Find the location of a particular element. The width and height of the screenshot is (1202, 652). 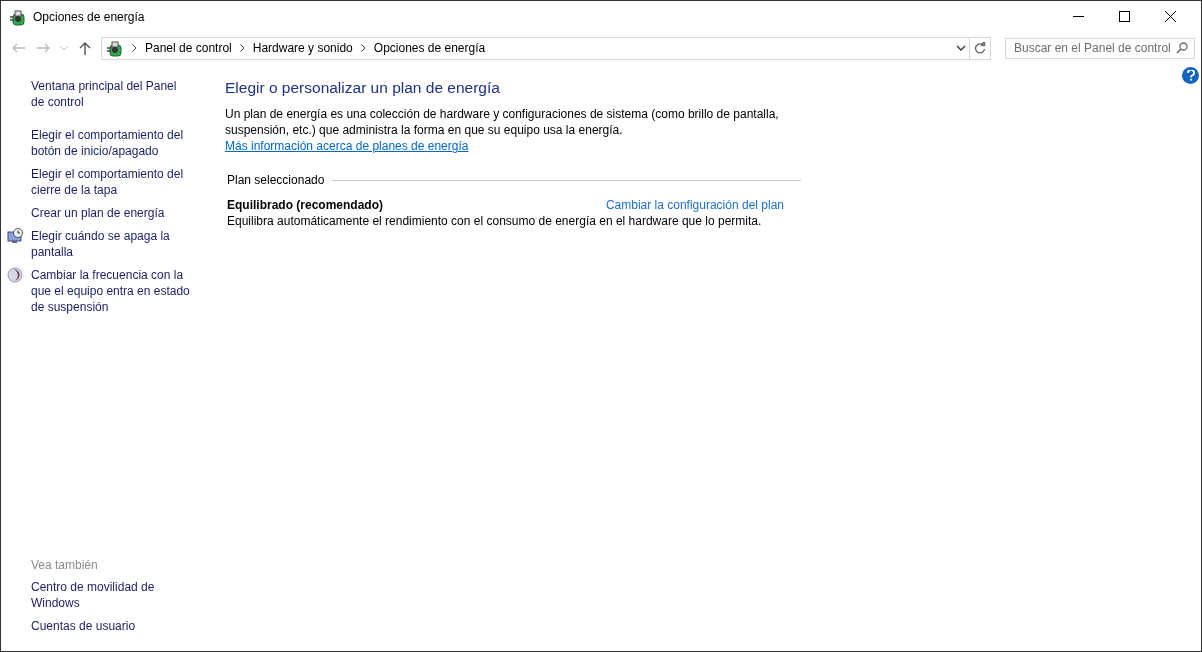

plan-name: Equilibrado (recomendado) is located at coordinates (305, 205).